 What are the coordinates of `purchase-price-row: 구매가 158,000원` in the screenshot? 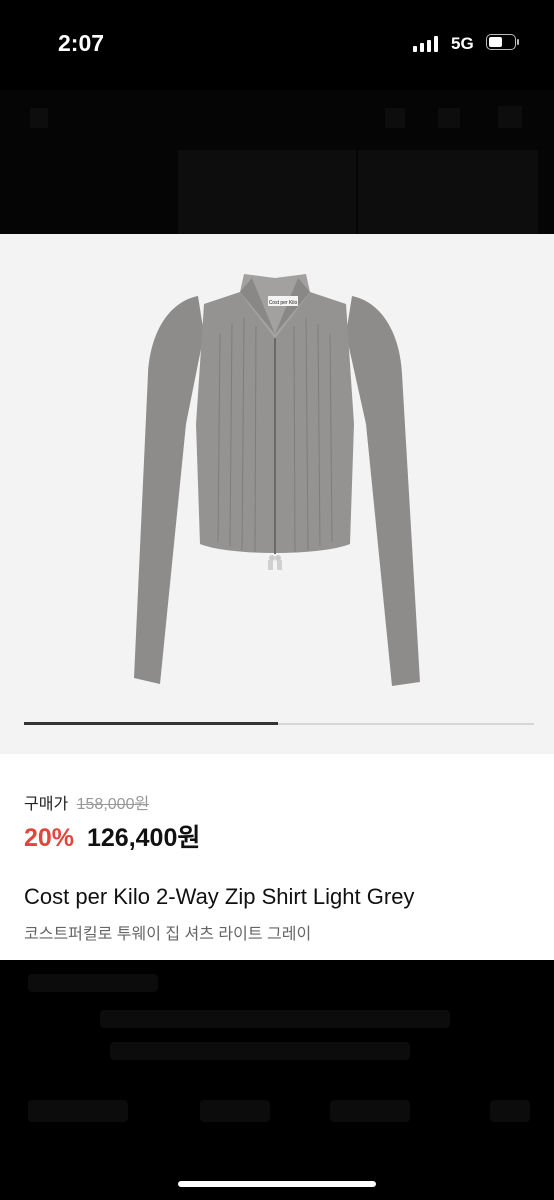 It's located at (86, 802).